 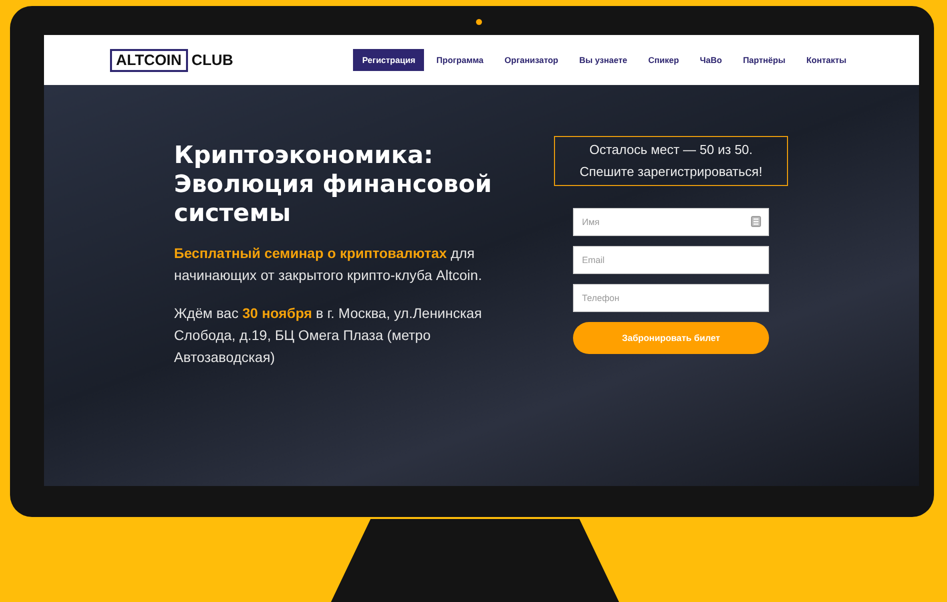 I want to click on contact-card-icon, so click(x=756, y=221).